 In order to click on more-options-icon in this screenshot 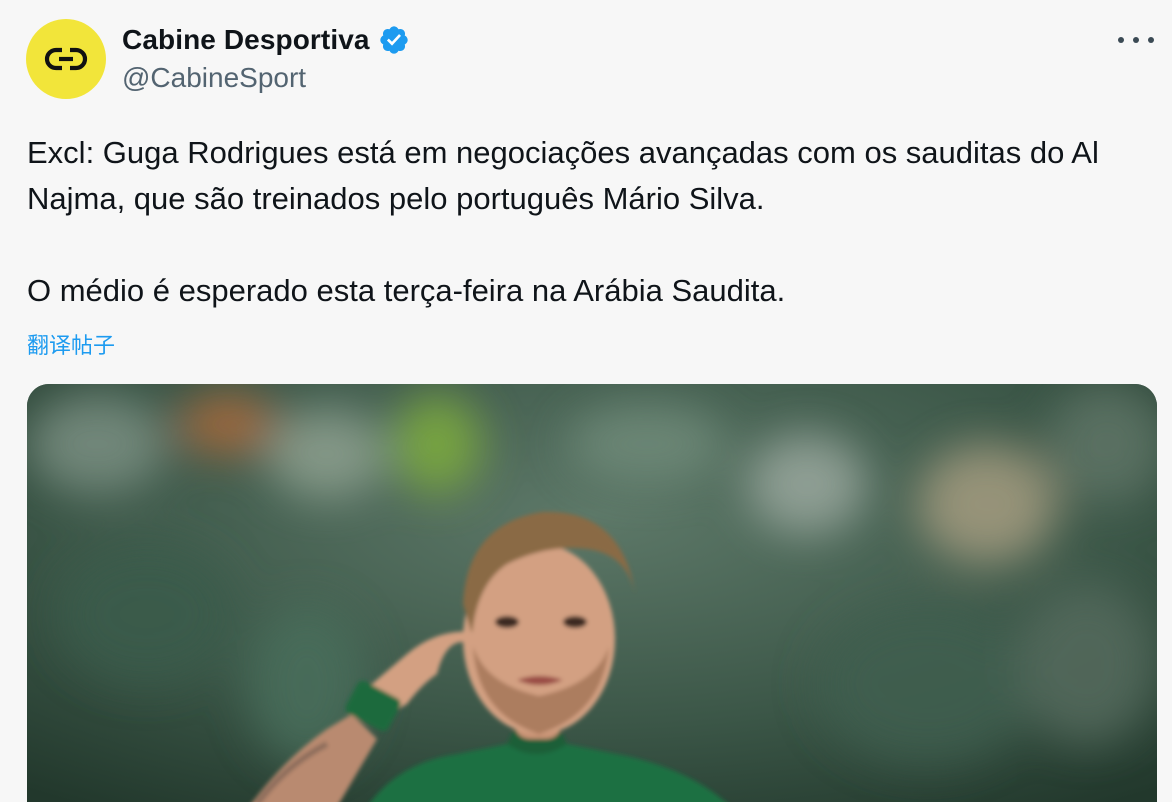, I will do `click(1136, 40)`.